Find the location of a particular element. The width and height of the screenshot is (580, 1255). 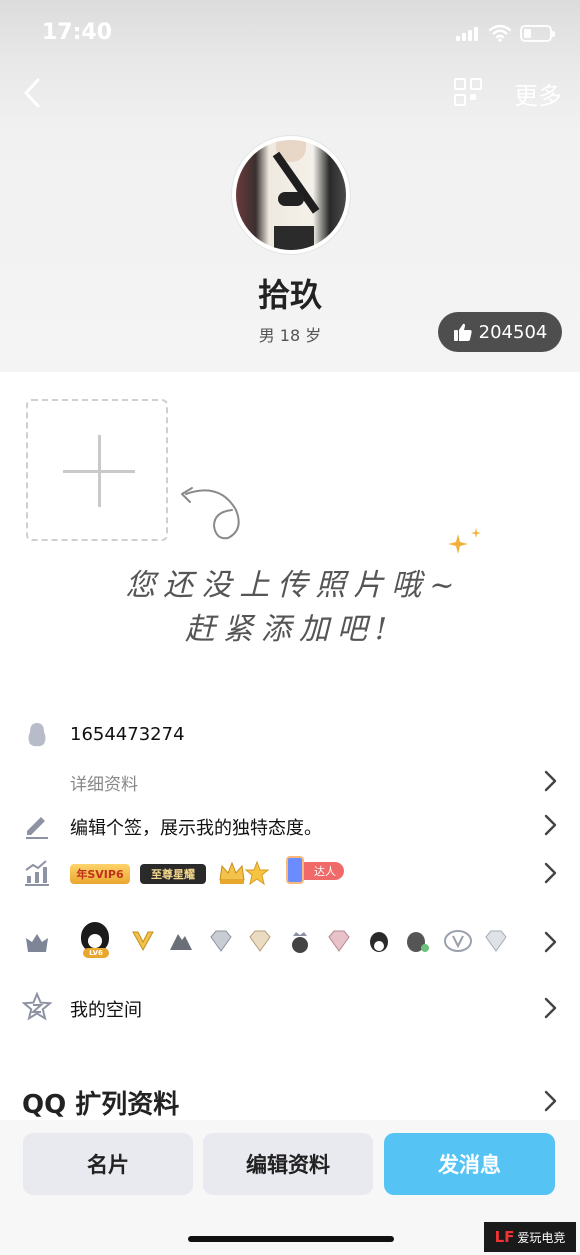

qr-code-button is located at coordinates (469, 93).